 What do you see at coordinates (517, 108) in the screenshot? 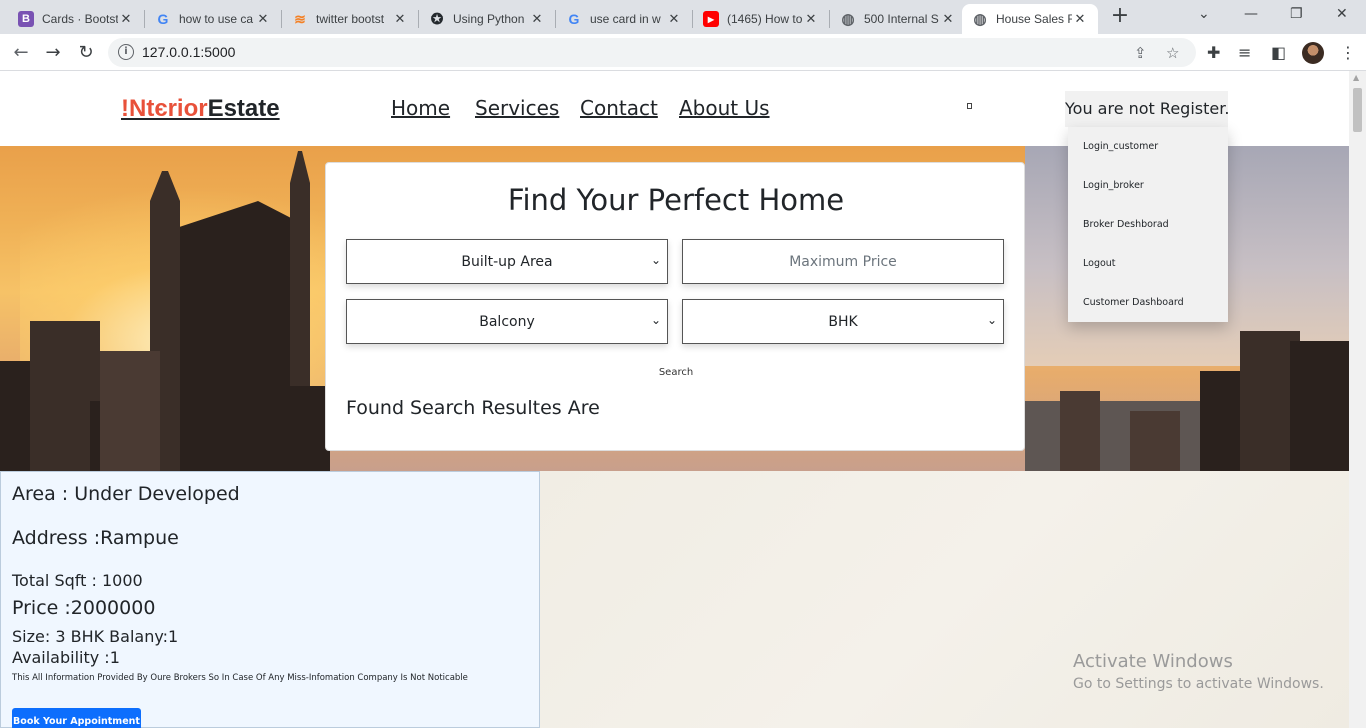
I see `nav-link-services: Services` at bounding box center [517, 108].